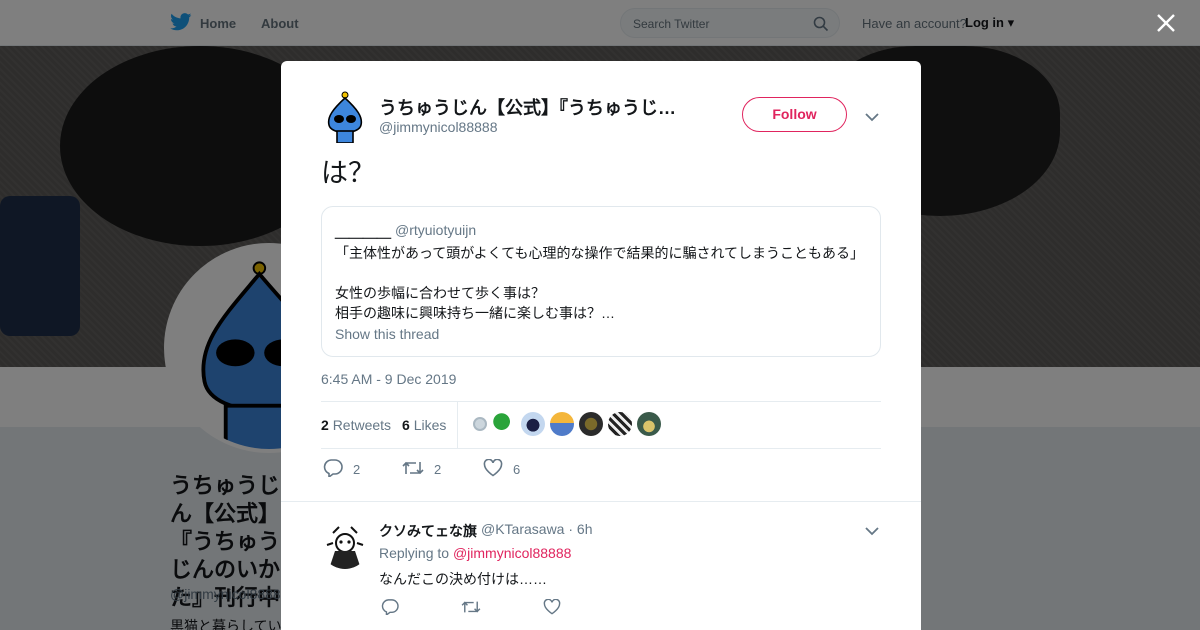  What do you see at coordinates (457, 425) in the screenshot?
I see `stats-divider` at bounding box center [457, 425].